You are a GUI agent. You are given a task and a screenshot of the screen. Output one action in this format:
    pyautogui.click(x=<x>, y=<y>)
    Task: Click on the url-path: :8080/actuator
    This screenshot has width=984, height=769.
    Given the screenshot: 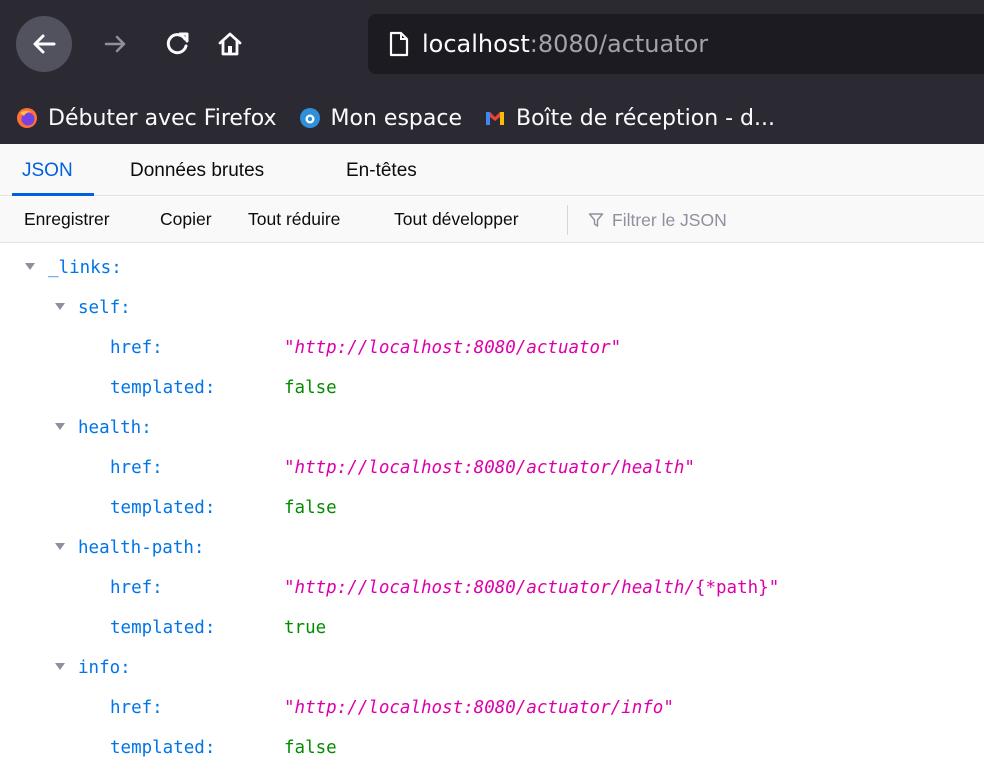 What is the action you would take?
    pyautogui.click(x=619, y=44)
    